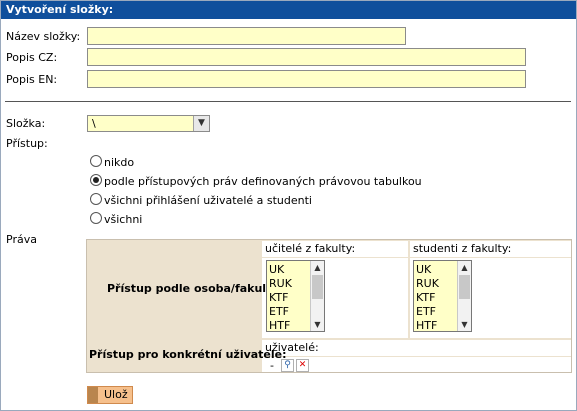 The height and width of the screenshot is (411, 577). Describe the element at coordinates (295, 296) in the screenshot. I see `teachers-faculty-list: UK RUK KTF ETF HTF ▲ ▼` at that location.